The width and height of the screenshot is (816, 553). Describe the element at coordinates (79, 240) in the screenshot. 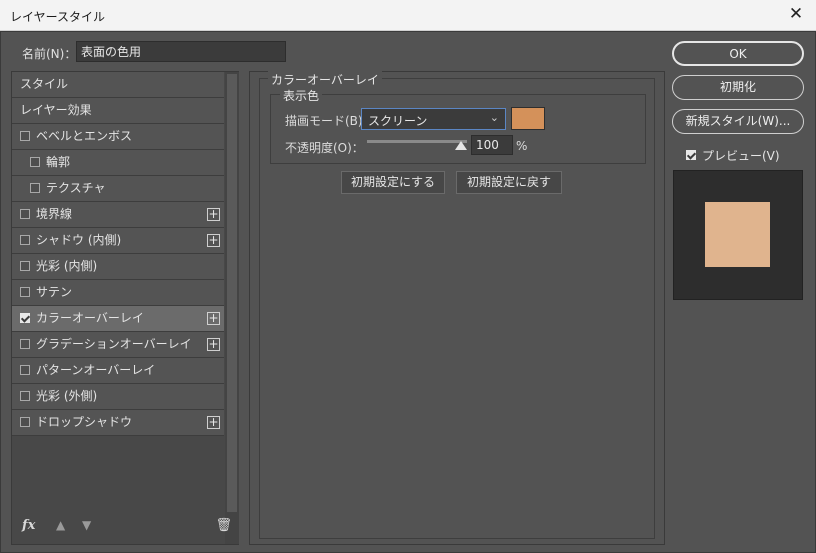

I see `style-item-label: シャドウ (内側)` at that location.